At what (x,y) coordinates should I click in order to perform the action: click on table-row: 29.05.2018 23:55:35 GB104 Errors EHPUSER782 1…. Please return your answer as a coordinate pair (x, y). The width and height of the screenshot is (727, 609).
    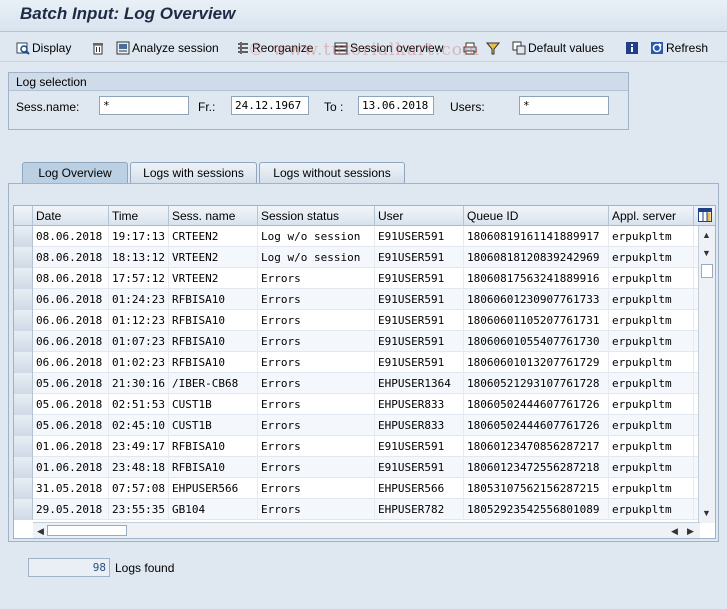
    Looking at the image, I should click on (364, 509).